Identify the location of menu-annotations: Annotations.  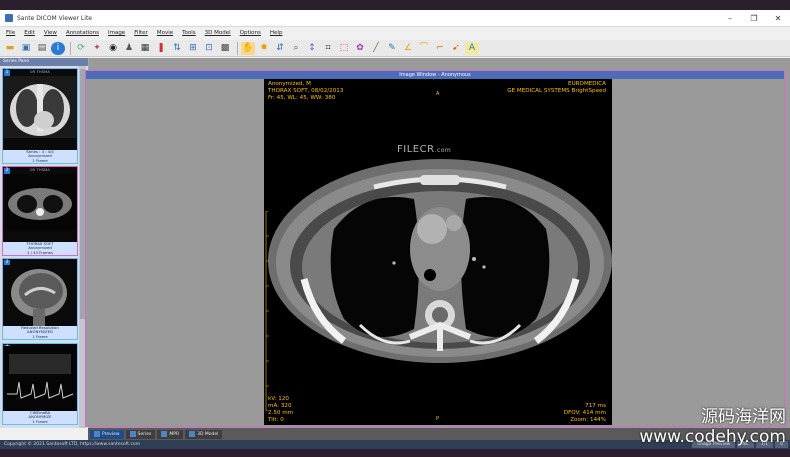
(82, 33).